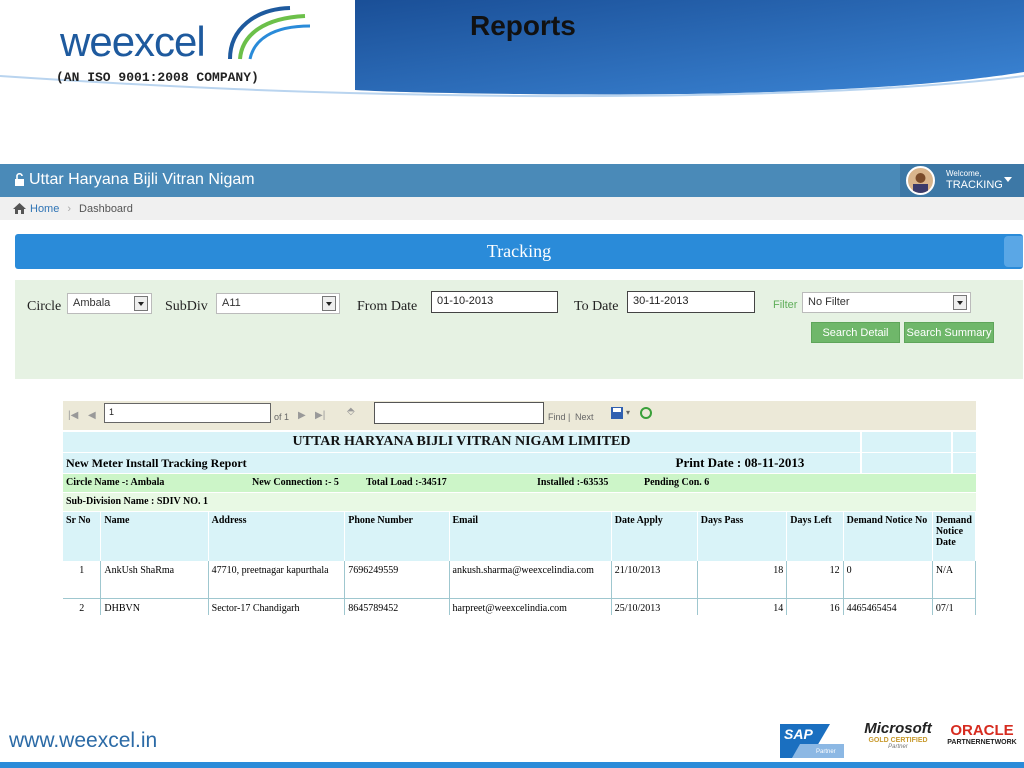 The height and width of the screenshot is (768, 1024). I want to click on column-header: Demand Notice No, so click(888, 536).